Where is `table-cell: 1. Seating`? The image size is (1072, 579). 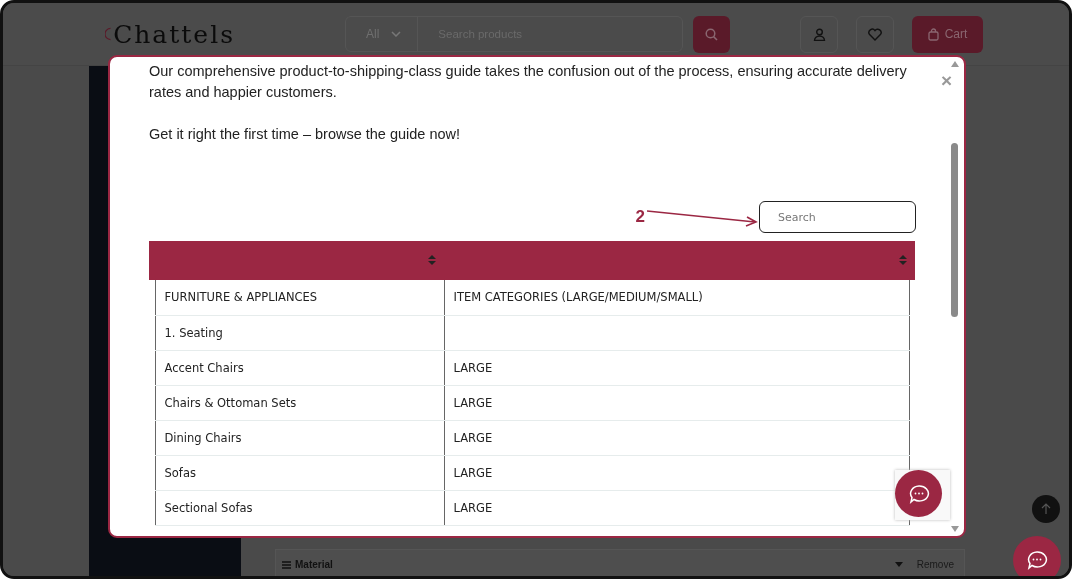
table-cell: 1. Seating is located at coordinates (299, 332).